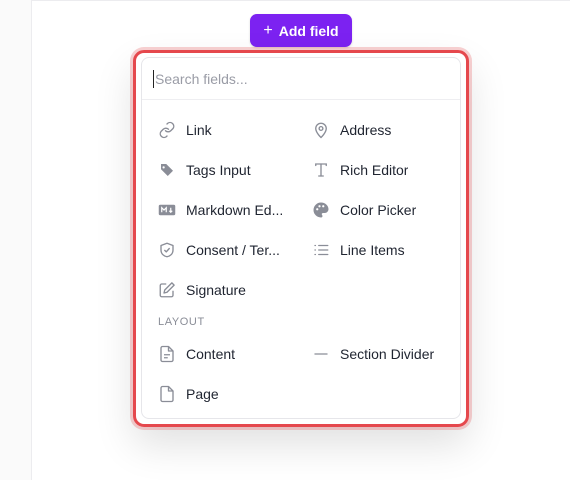 The width and height of the screenshot is (570, 480). I want to click on minus-icon, so click(321, 354).